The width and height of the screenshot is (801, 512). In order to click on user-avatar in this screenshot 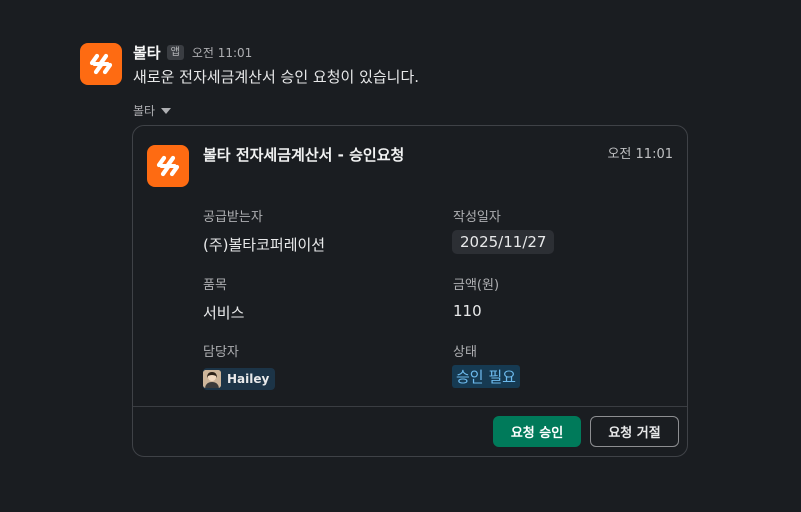, I will do `click(212, 379)`.